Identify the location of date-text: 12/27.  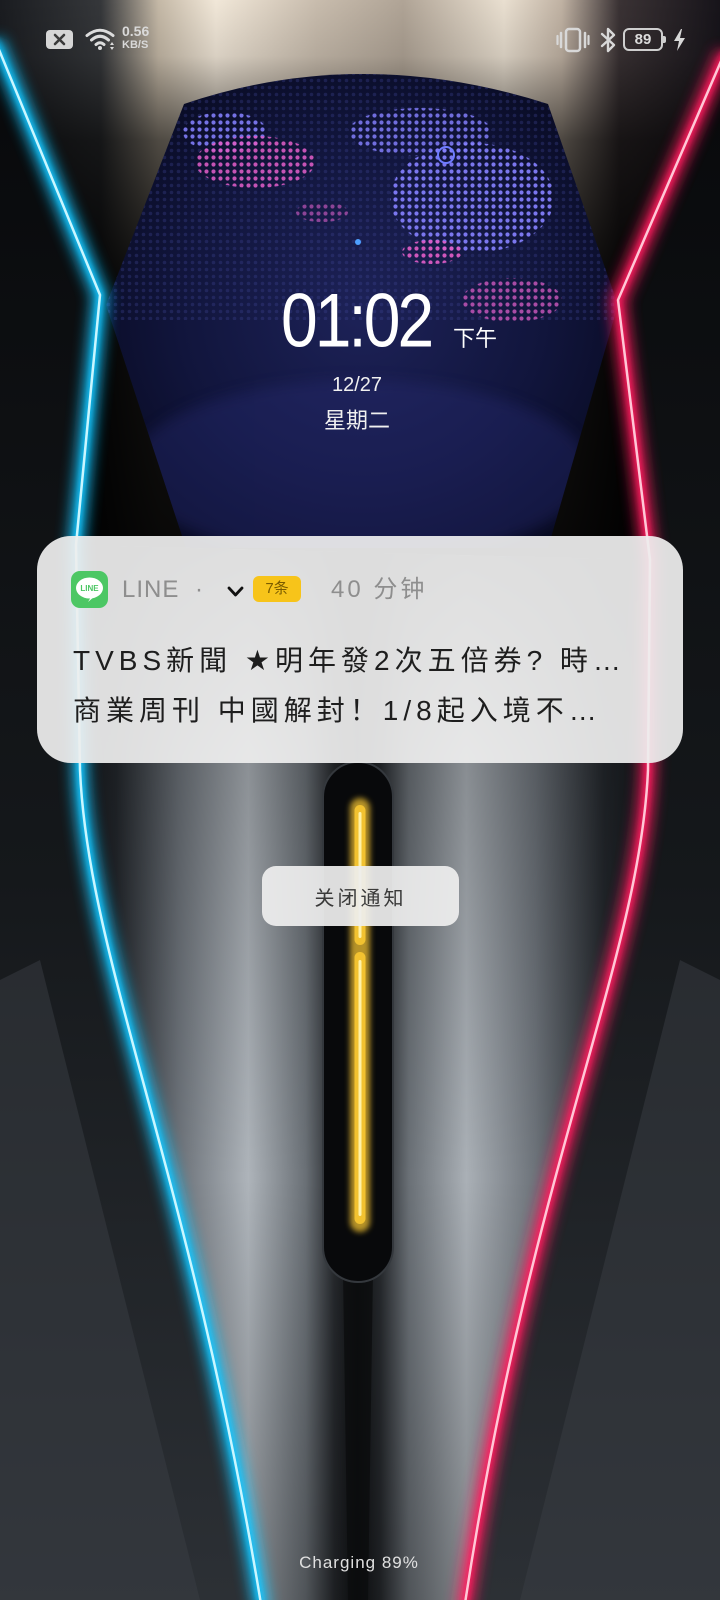
(357, 385).